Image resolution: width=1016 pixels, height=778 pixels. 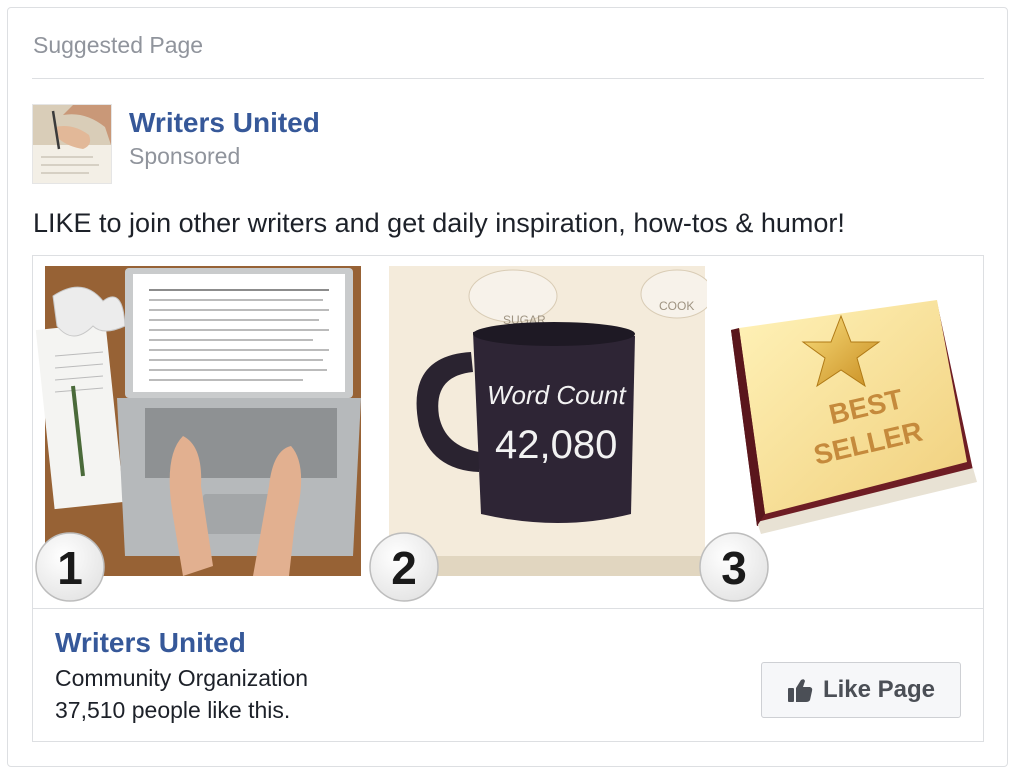 What do you see at coordinates (508, 78) in the screenshot?
I see `header-divider` at bounding box center [508, 78].